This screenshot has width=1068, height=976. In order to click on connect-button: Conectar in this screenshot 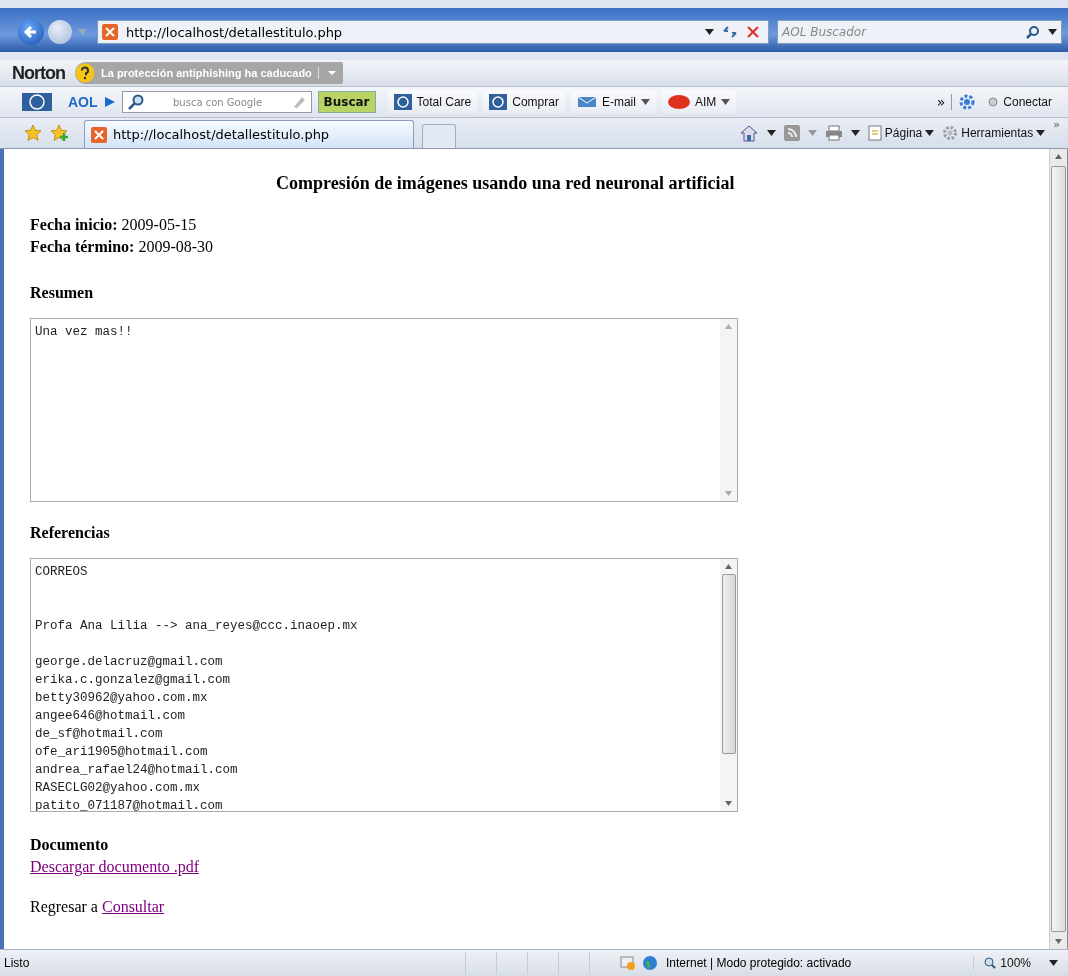, I will do `click(1020, 102)`.